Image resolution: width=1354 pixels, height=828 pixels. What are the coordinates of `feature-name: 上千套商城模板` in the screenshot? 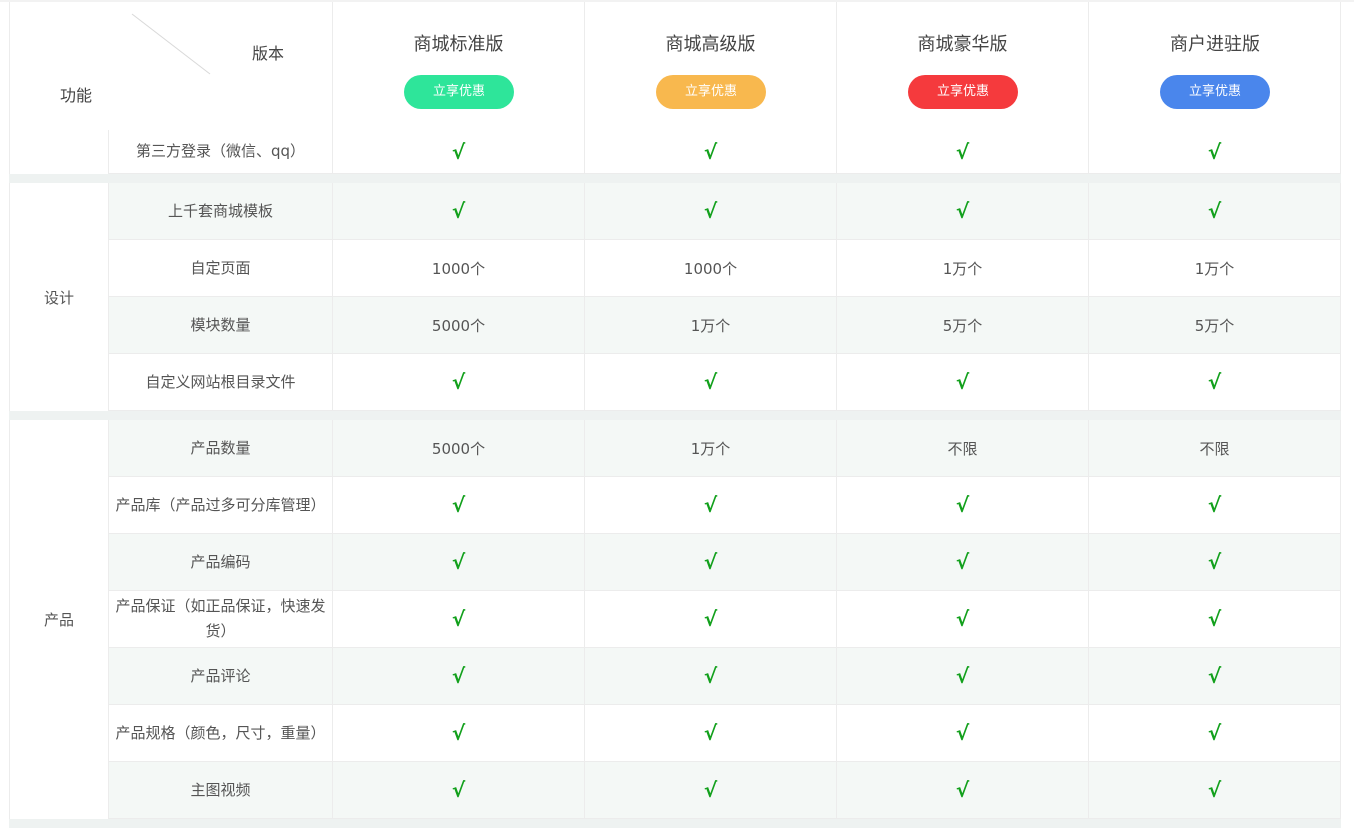 It's located at (221, 211).